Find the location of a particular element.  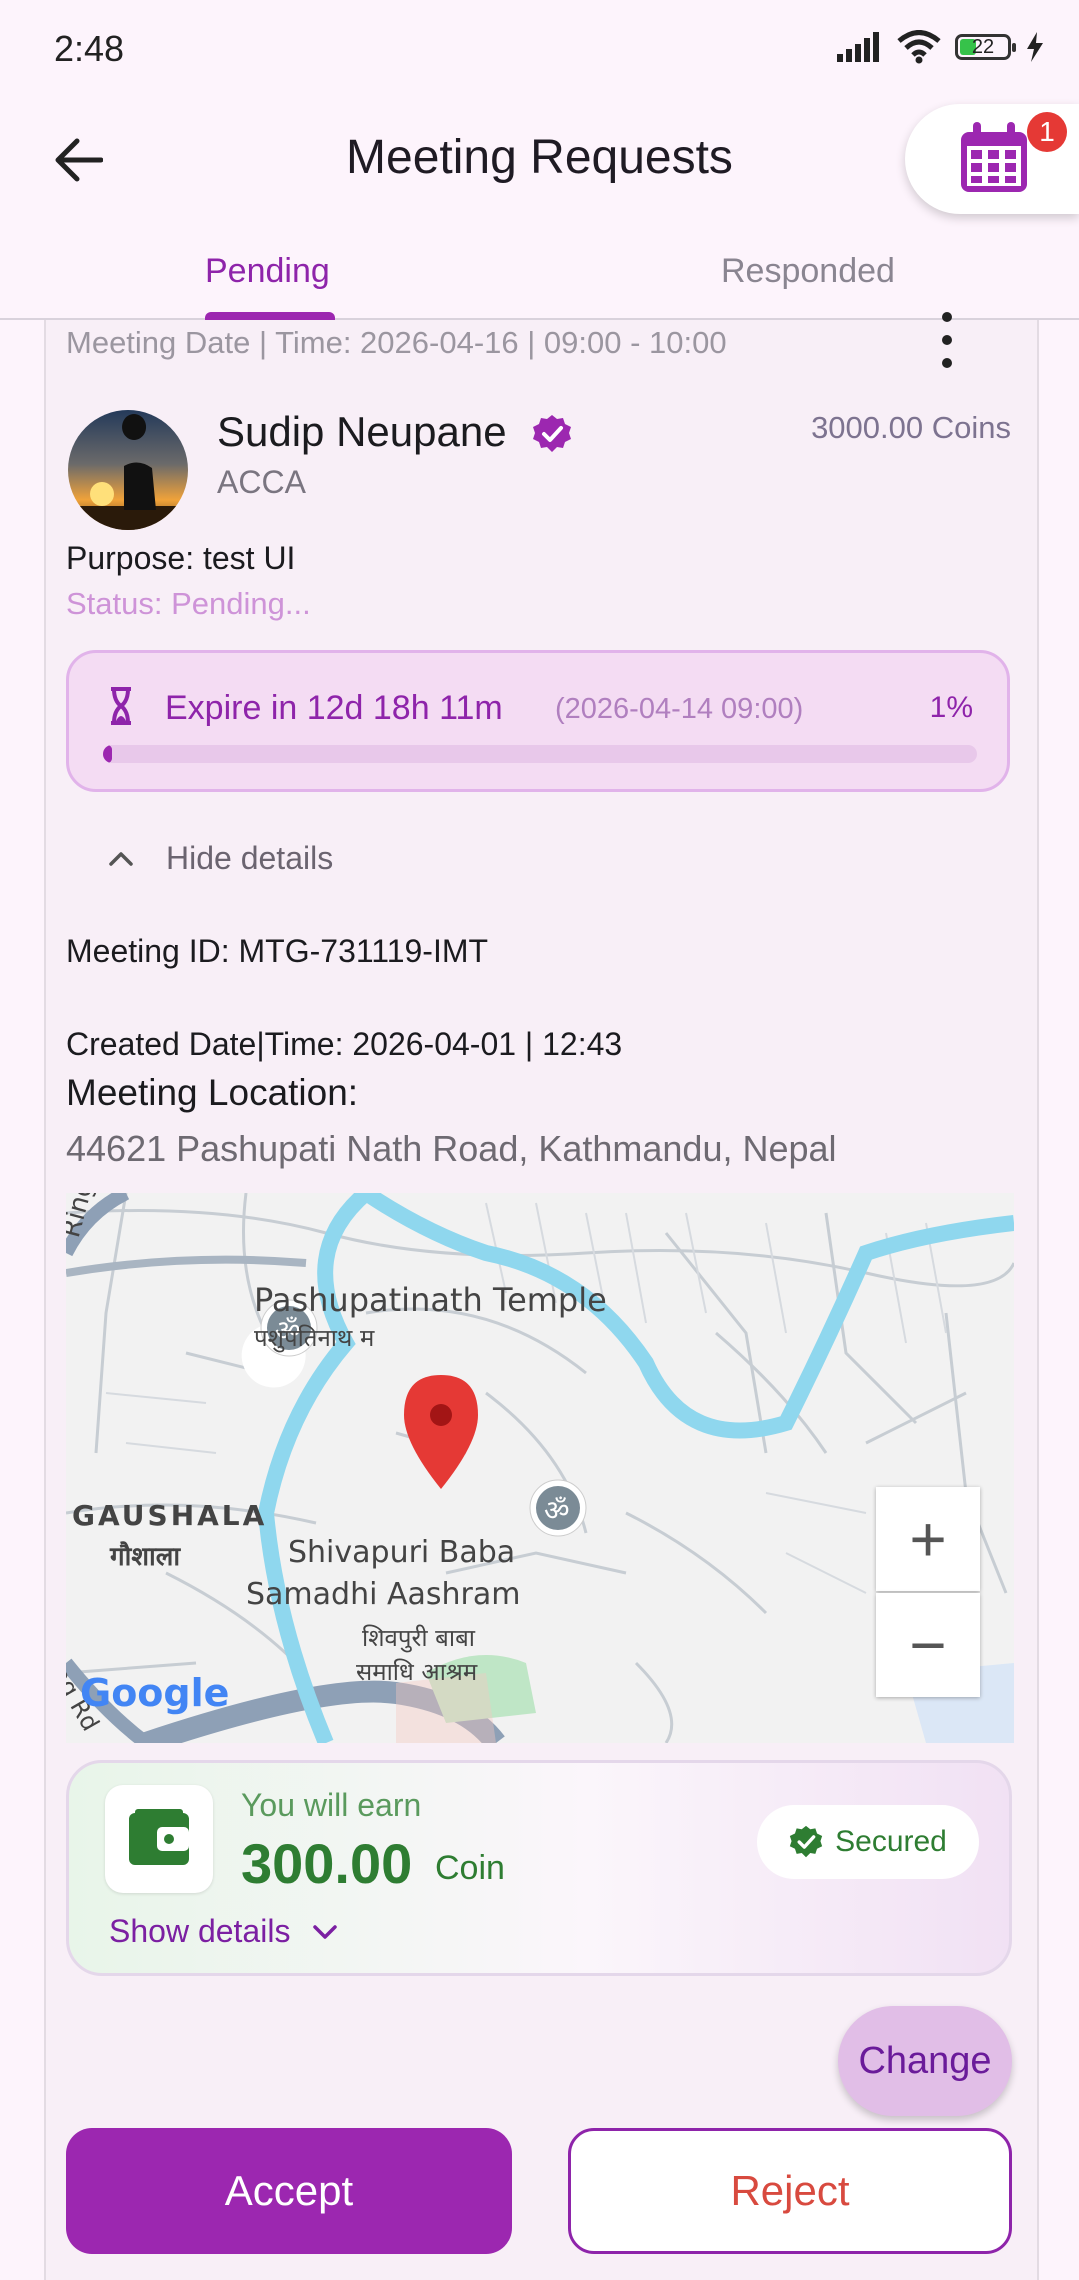

map-label-temple-ne: पशुपतिनाथ म is located at coordinates (314, 1338).